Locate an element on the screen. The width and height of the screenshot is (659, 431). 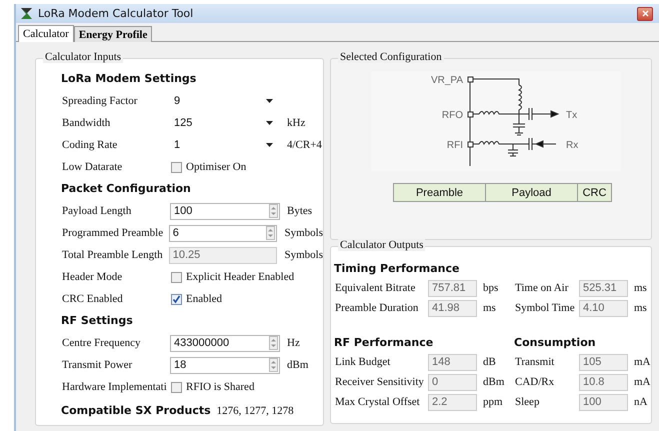
readonly-field: 4.10 is located at coordinates (603, 308).